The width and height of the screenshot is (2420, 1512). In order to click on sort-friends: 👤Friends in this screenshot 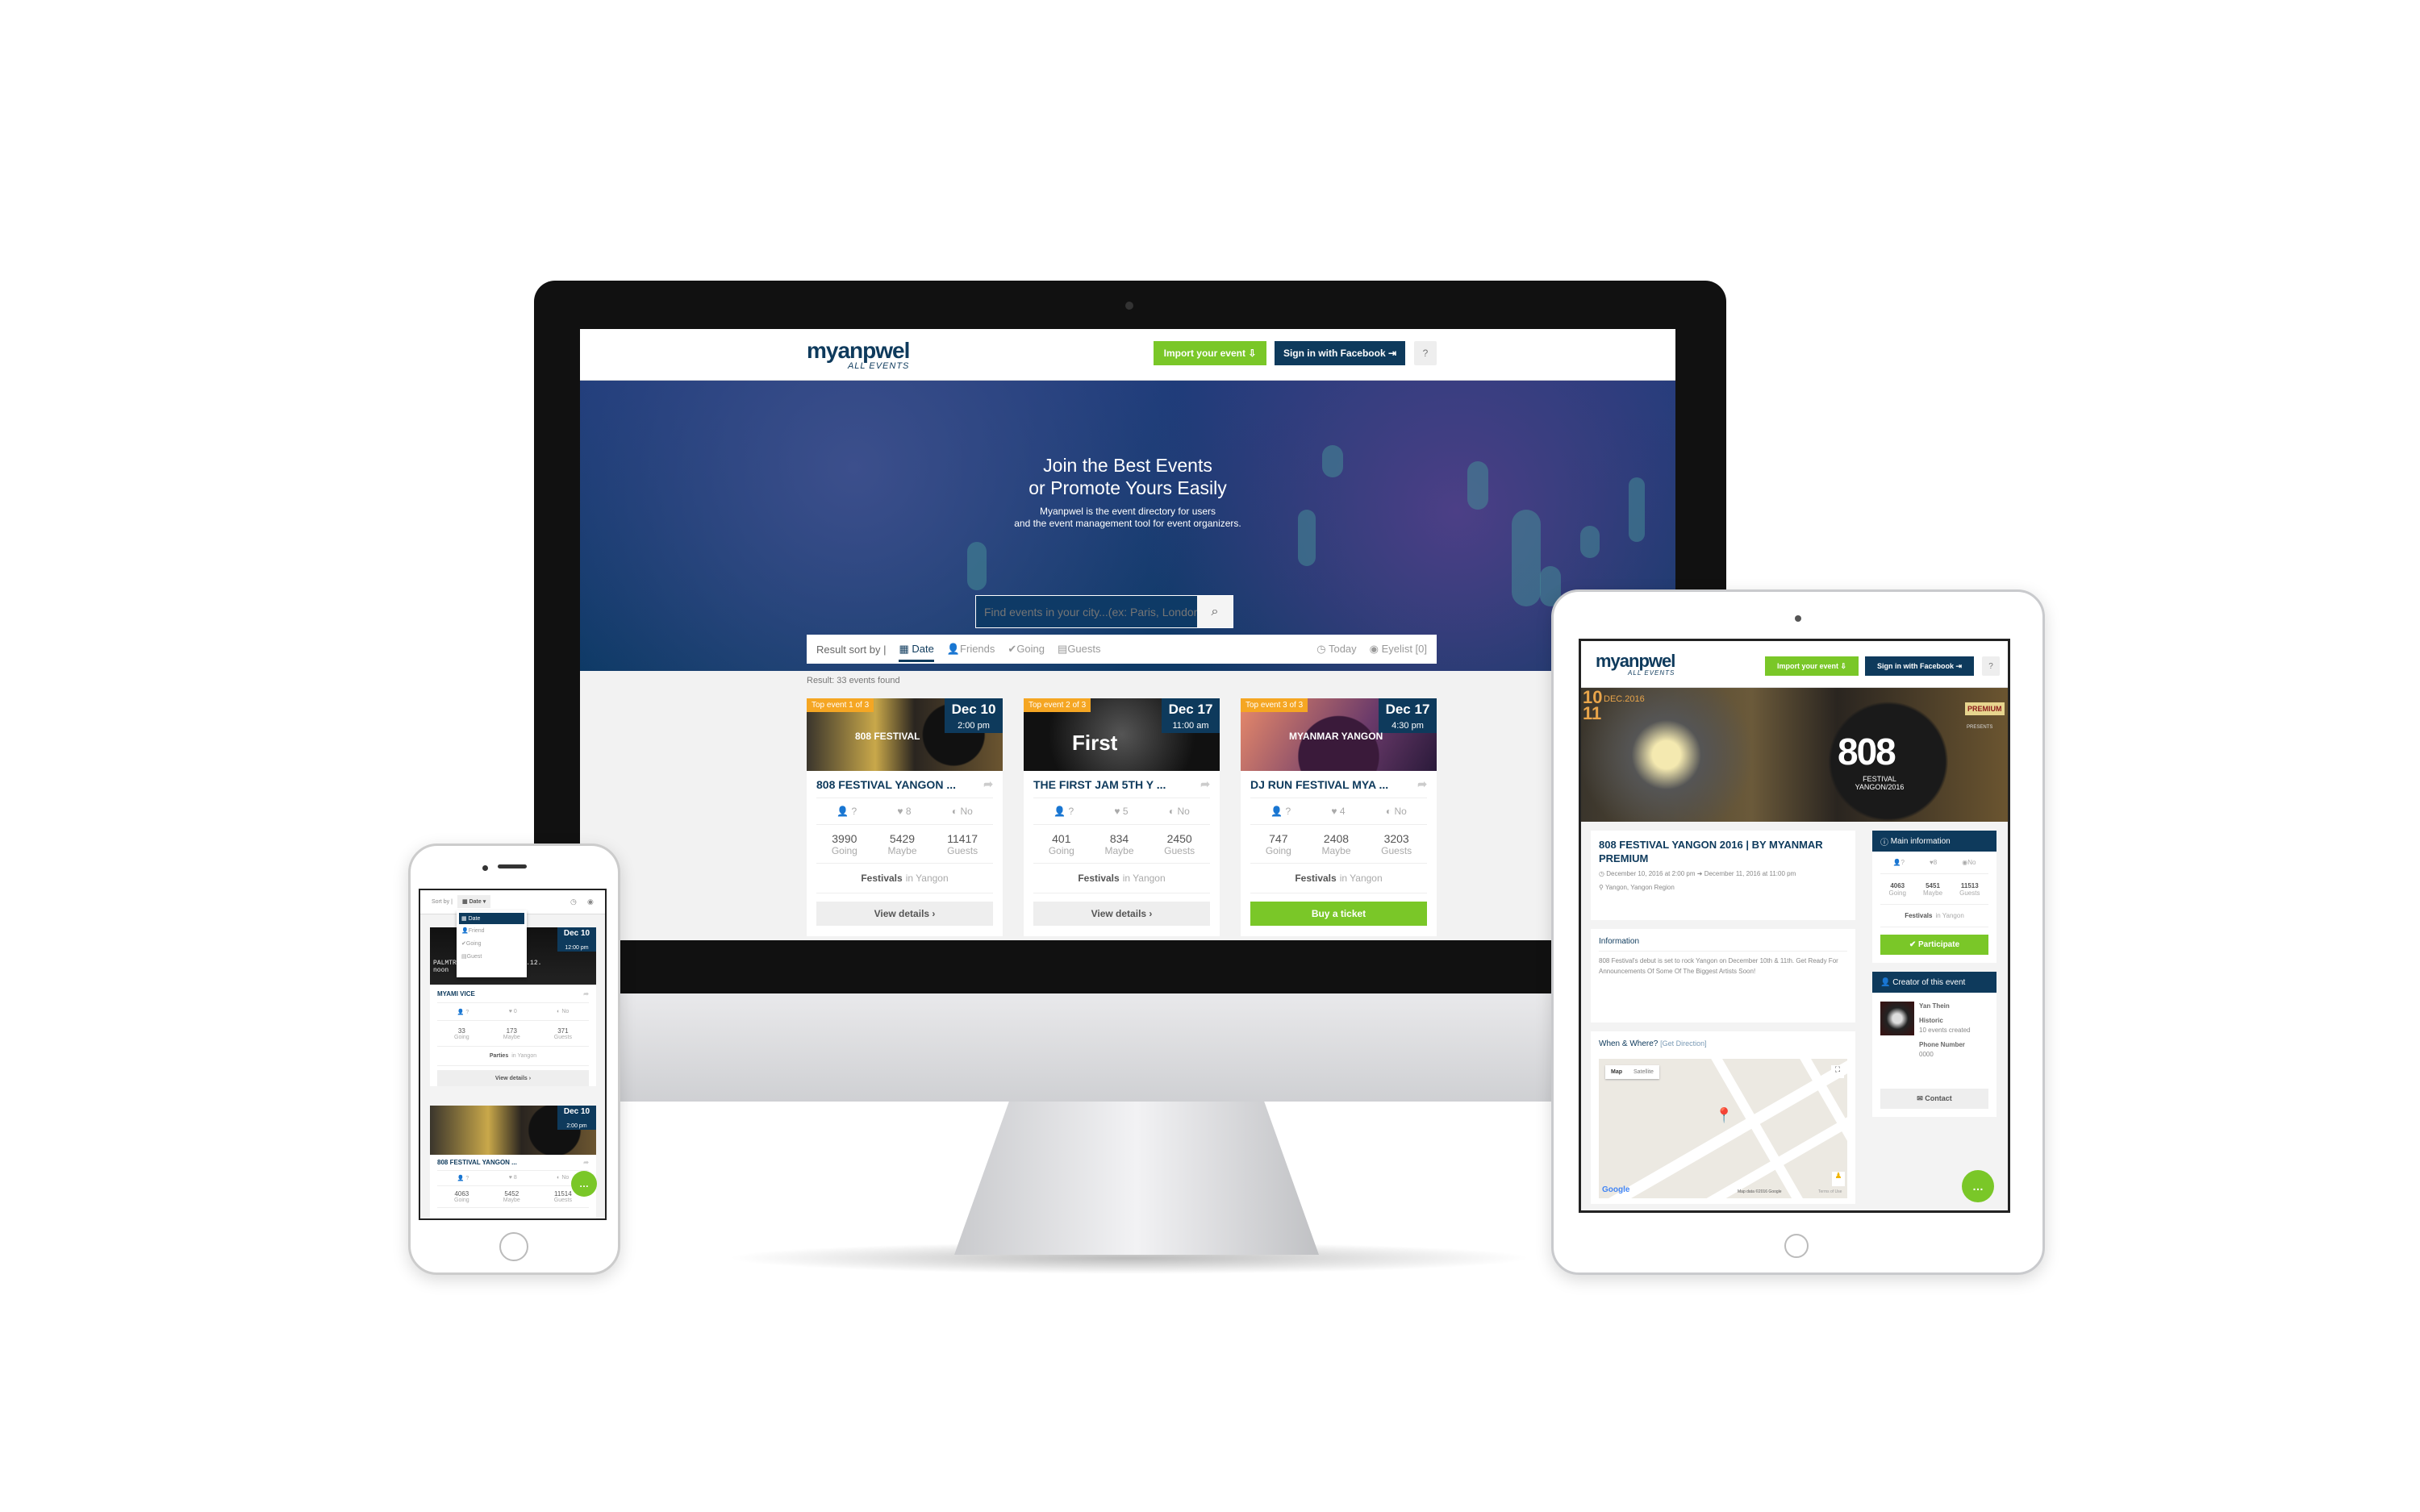, I will do `click(971, 649)`.